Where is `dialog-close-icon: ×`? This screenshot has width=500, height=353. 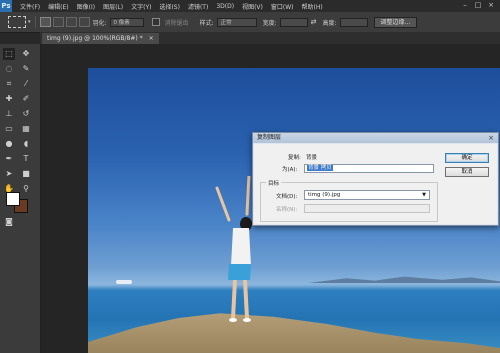
dialog-close-icon: × is located at coordinates (491, 138).